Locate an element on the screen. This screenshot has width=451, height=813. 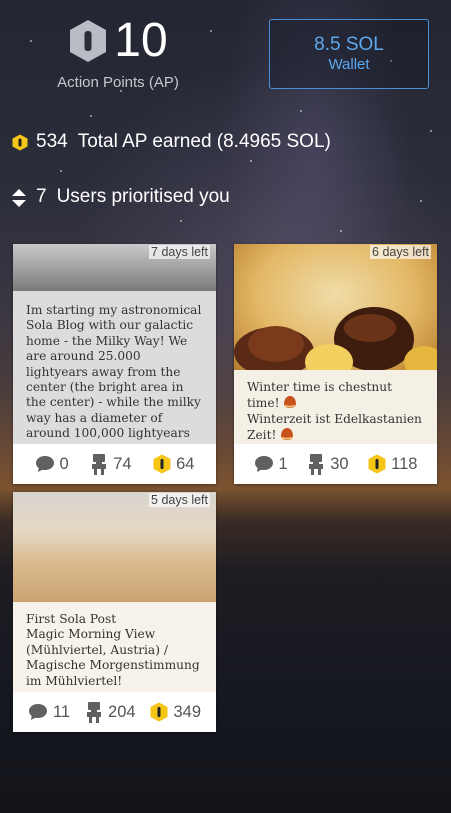
view-count: 30 is located at coordinates (328, 464).